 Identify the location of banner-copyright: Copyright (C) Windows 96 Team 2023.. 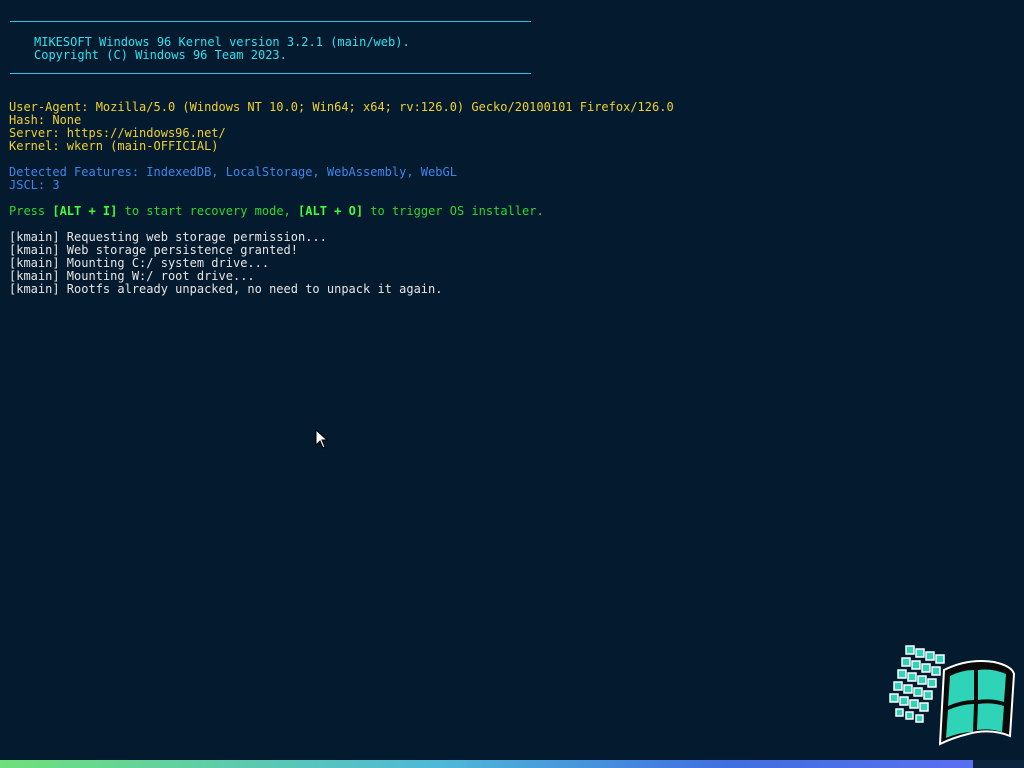
(160, 55).